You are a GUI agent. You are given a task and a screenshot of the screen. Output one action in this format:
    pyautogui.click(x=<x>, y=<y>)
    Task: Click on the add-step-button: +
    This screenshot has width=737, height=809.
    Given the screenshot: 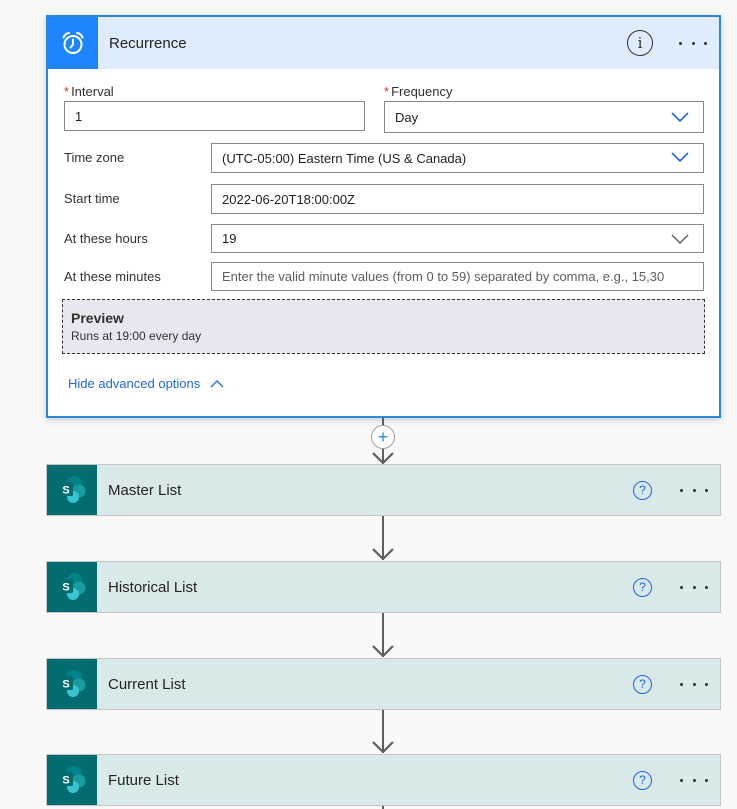 What is the action you would take?
    pyautogui.click(x=383, y=437)
    